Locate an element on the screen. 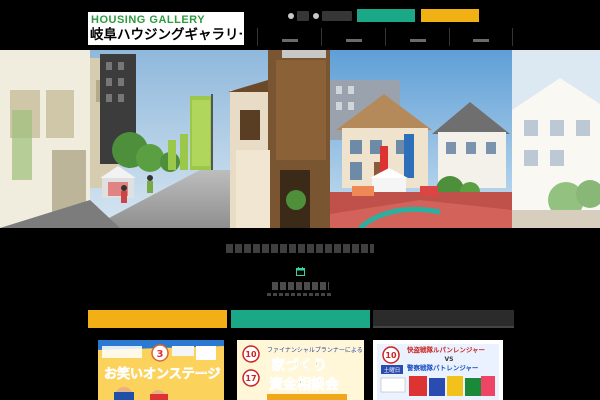  logo-brand-ja: 岐阜ハウジングギャラリー is located at coordinates (166, 35).